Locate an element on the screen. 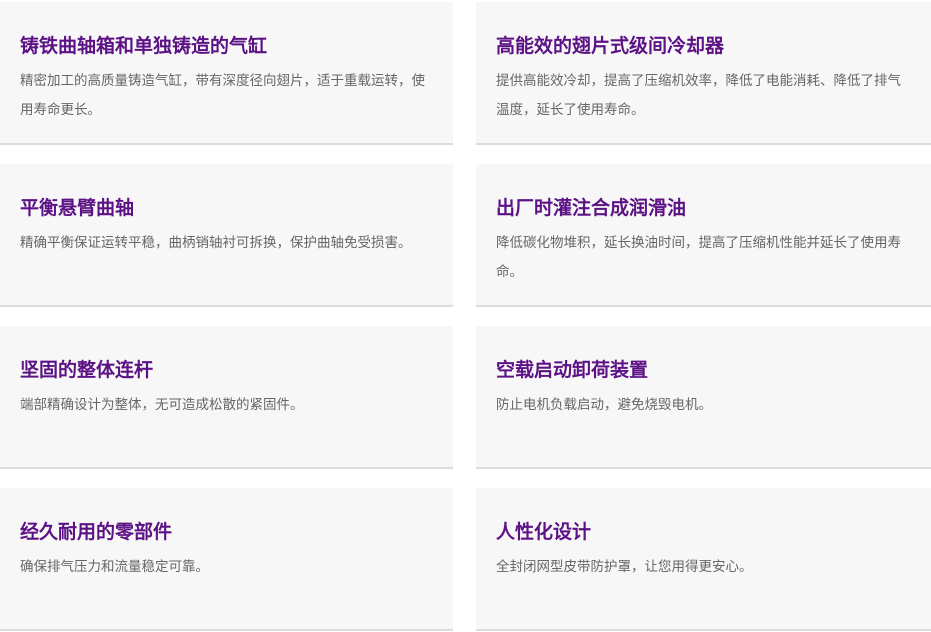 This screenshot has width=931, height=632. feature-card-connecting-rod: 坚固的整体连杆 端部精确设计为整体，无可造成松散的紧固件。 is located at coordinates (226, 397).